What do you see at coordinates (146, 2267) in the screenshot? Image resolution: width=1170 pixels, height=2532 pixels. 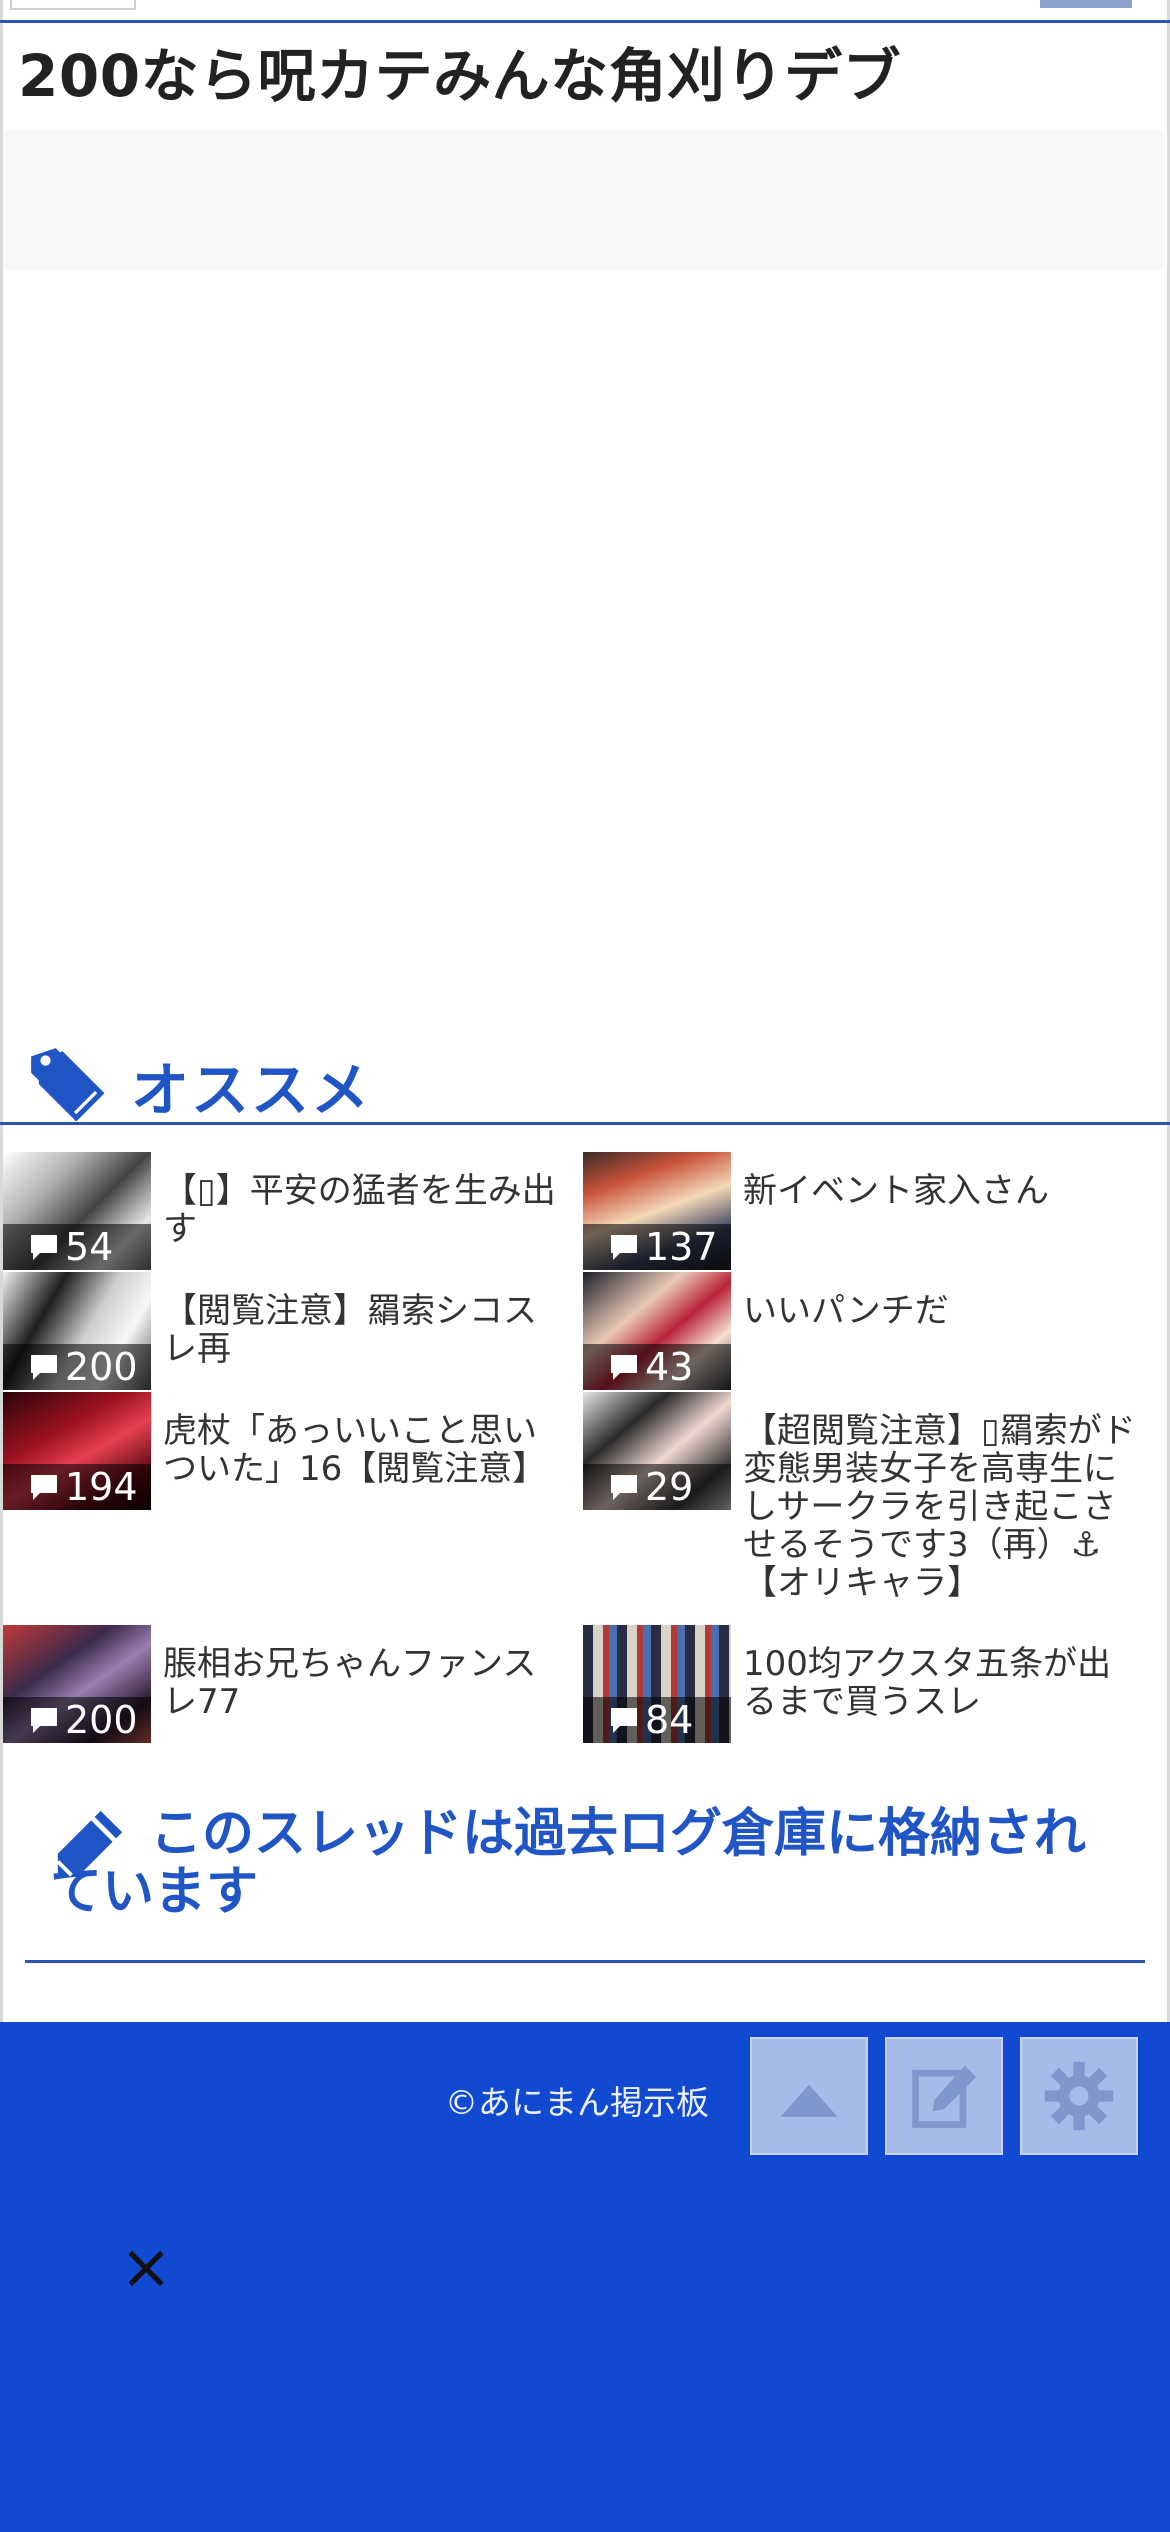 I see `close-icon: ×` at bounding box center [146, 2267].